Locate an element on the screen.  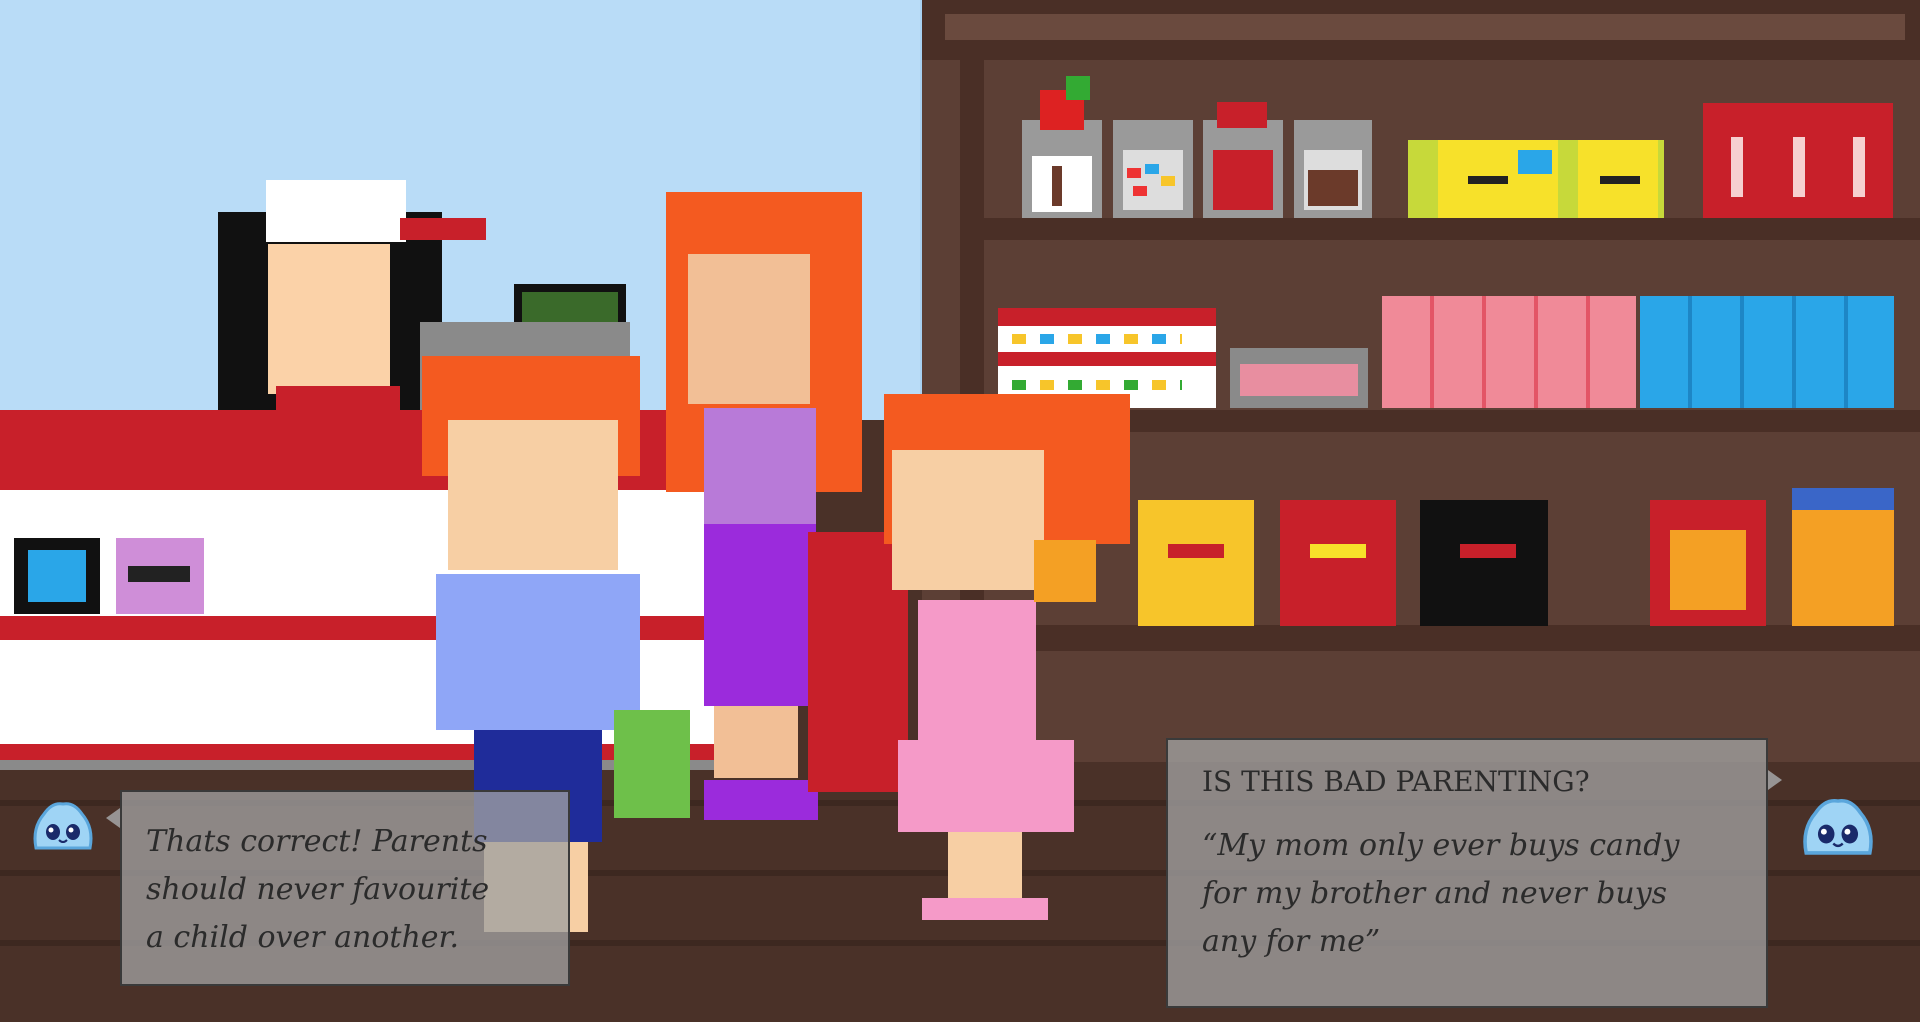
left-speaker-slime is located at coordinates (63, 826).